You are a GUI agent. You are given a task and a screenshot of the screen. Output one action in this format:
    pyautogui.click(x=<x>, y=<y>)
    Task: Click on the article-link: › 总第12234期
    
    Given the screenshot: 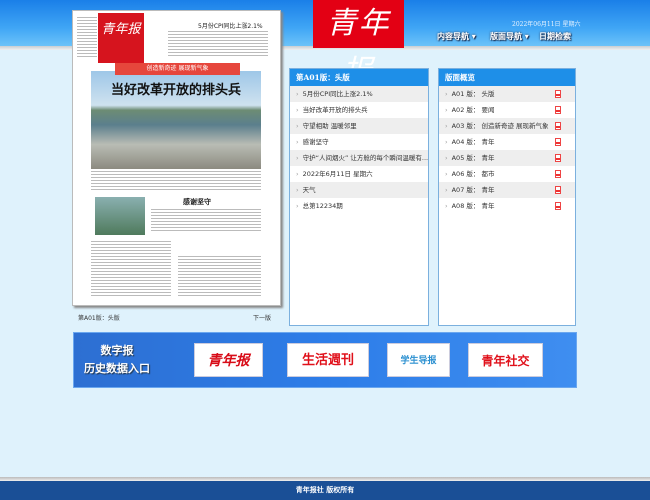 What is the action you would take?
    pyautogui.click(x=359, y=206)
    